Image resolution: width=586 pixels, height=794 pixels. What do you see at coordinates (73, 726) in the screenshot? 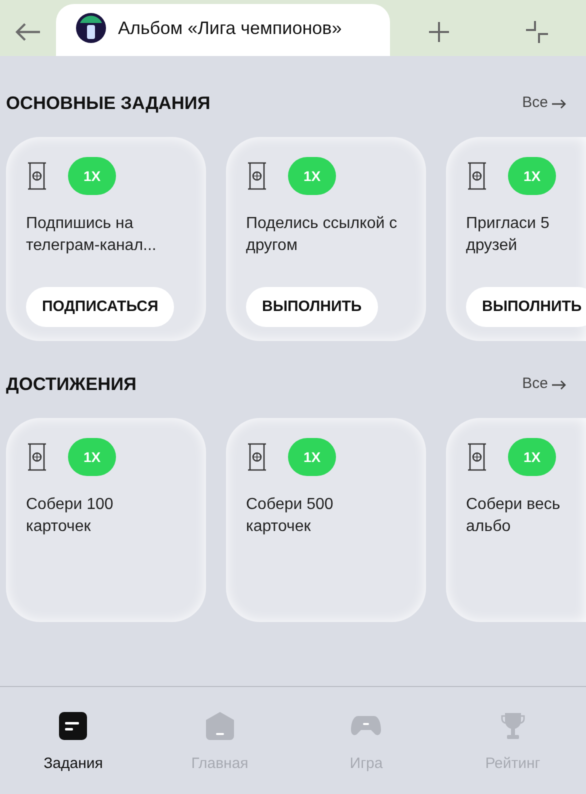
I see `tasks-icon` at bounding box center [73, 726].